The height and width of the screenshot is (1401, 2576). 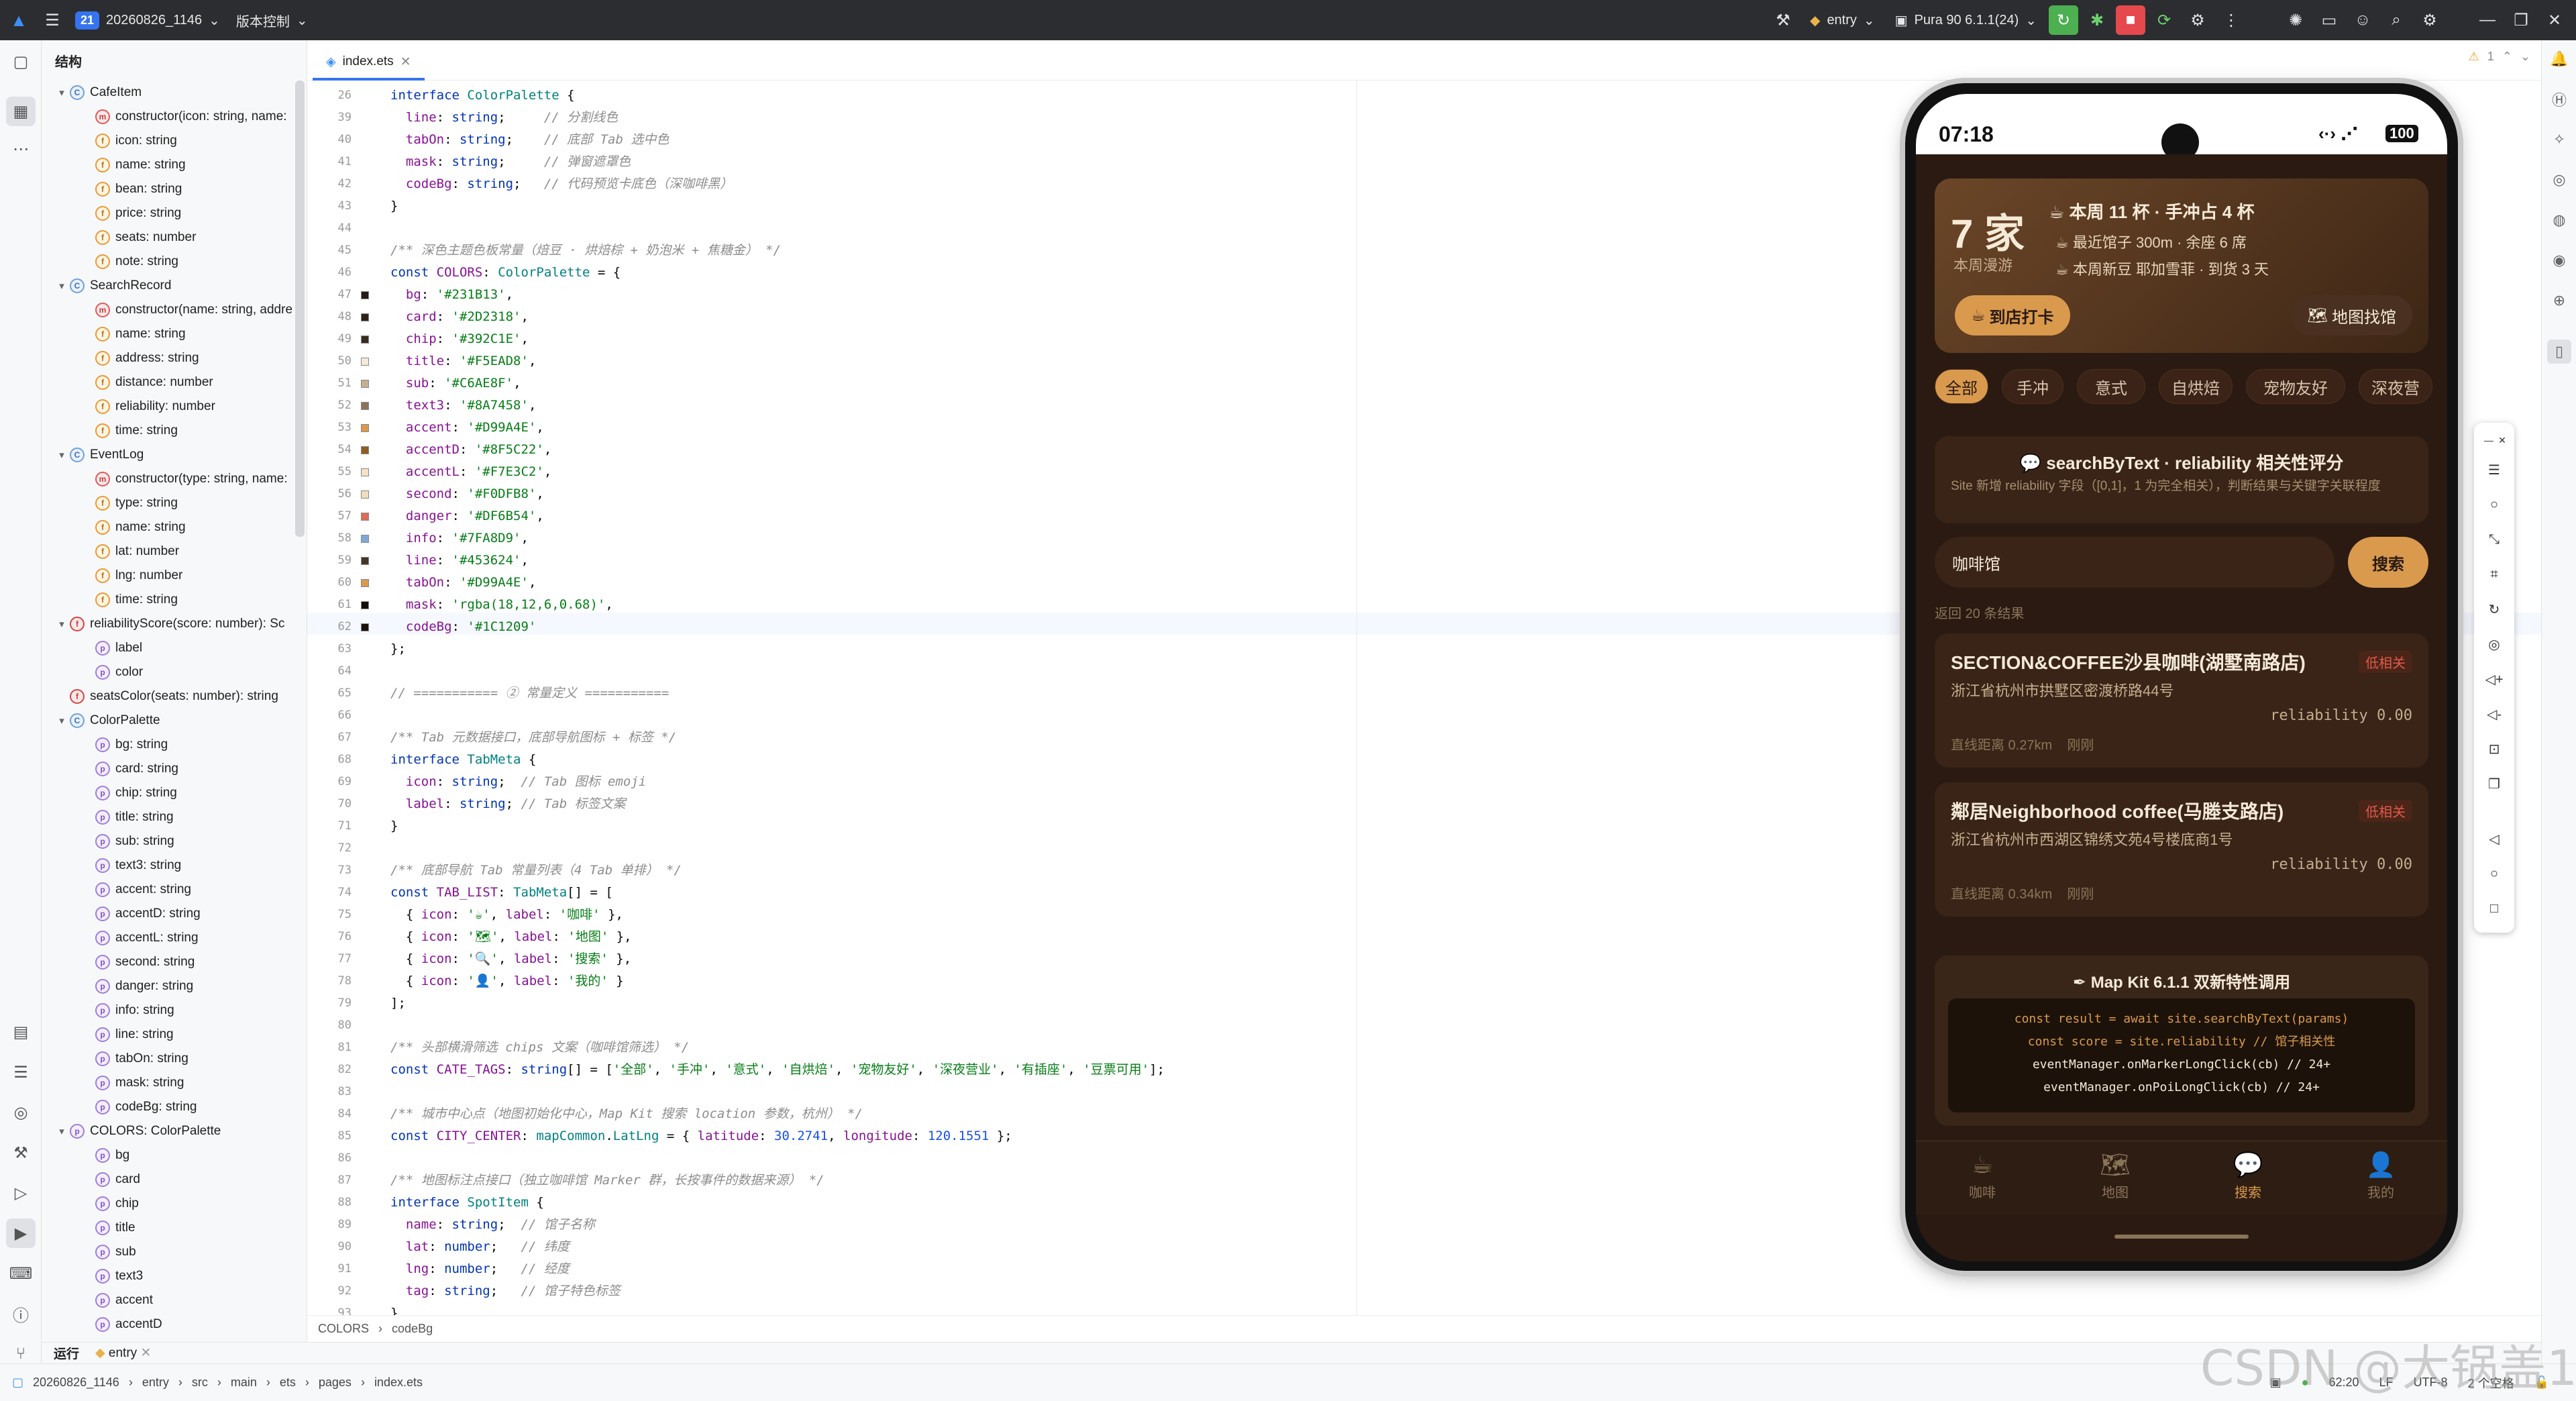 What do you see at coordinates (116, 1300) in the screenshot?
I see `structure-tree-item: p accent` at bounding box center [116, 1300].